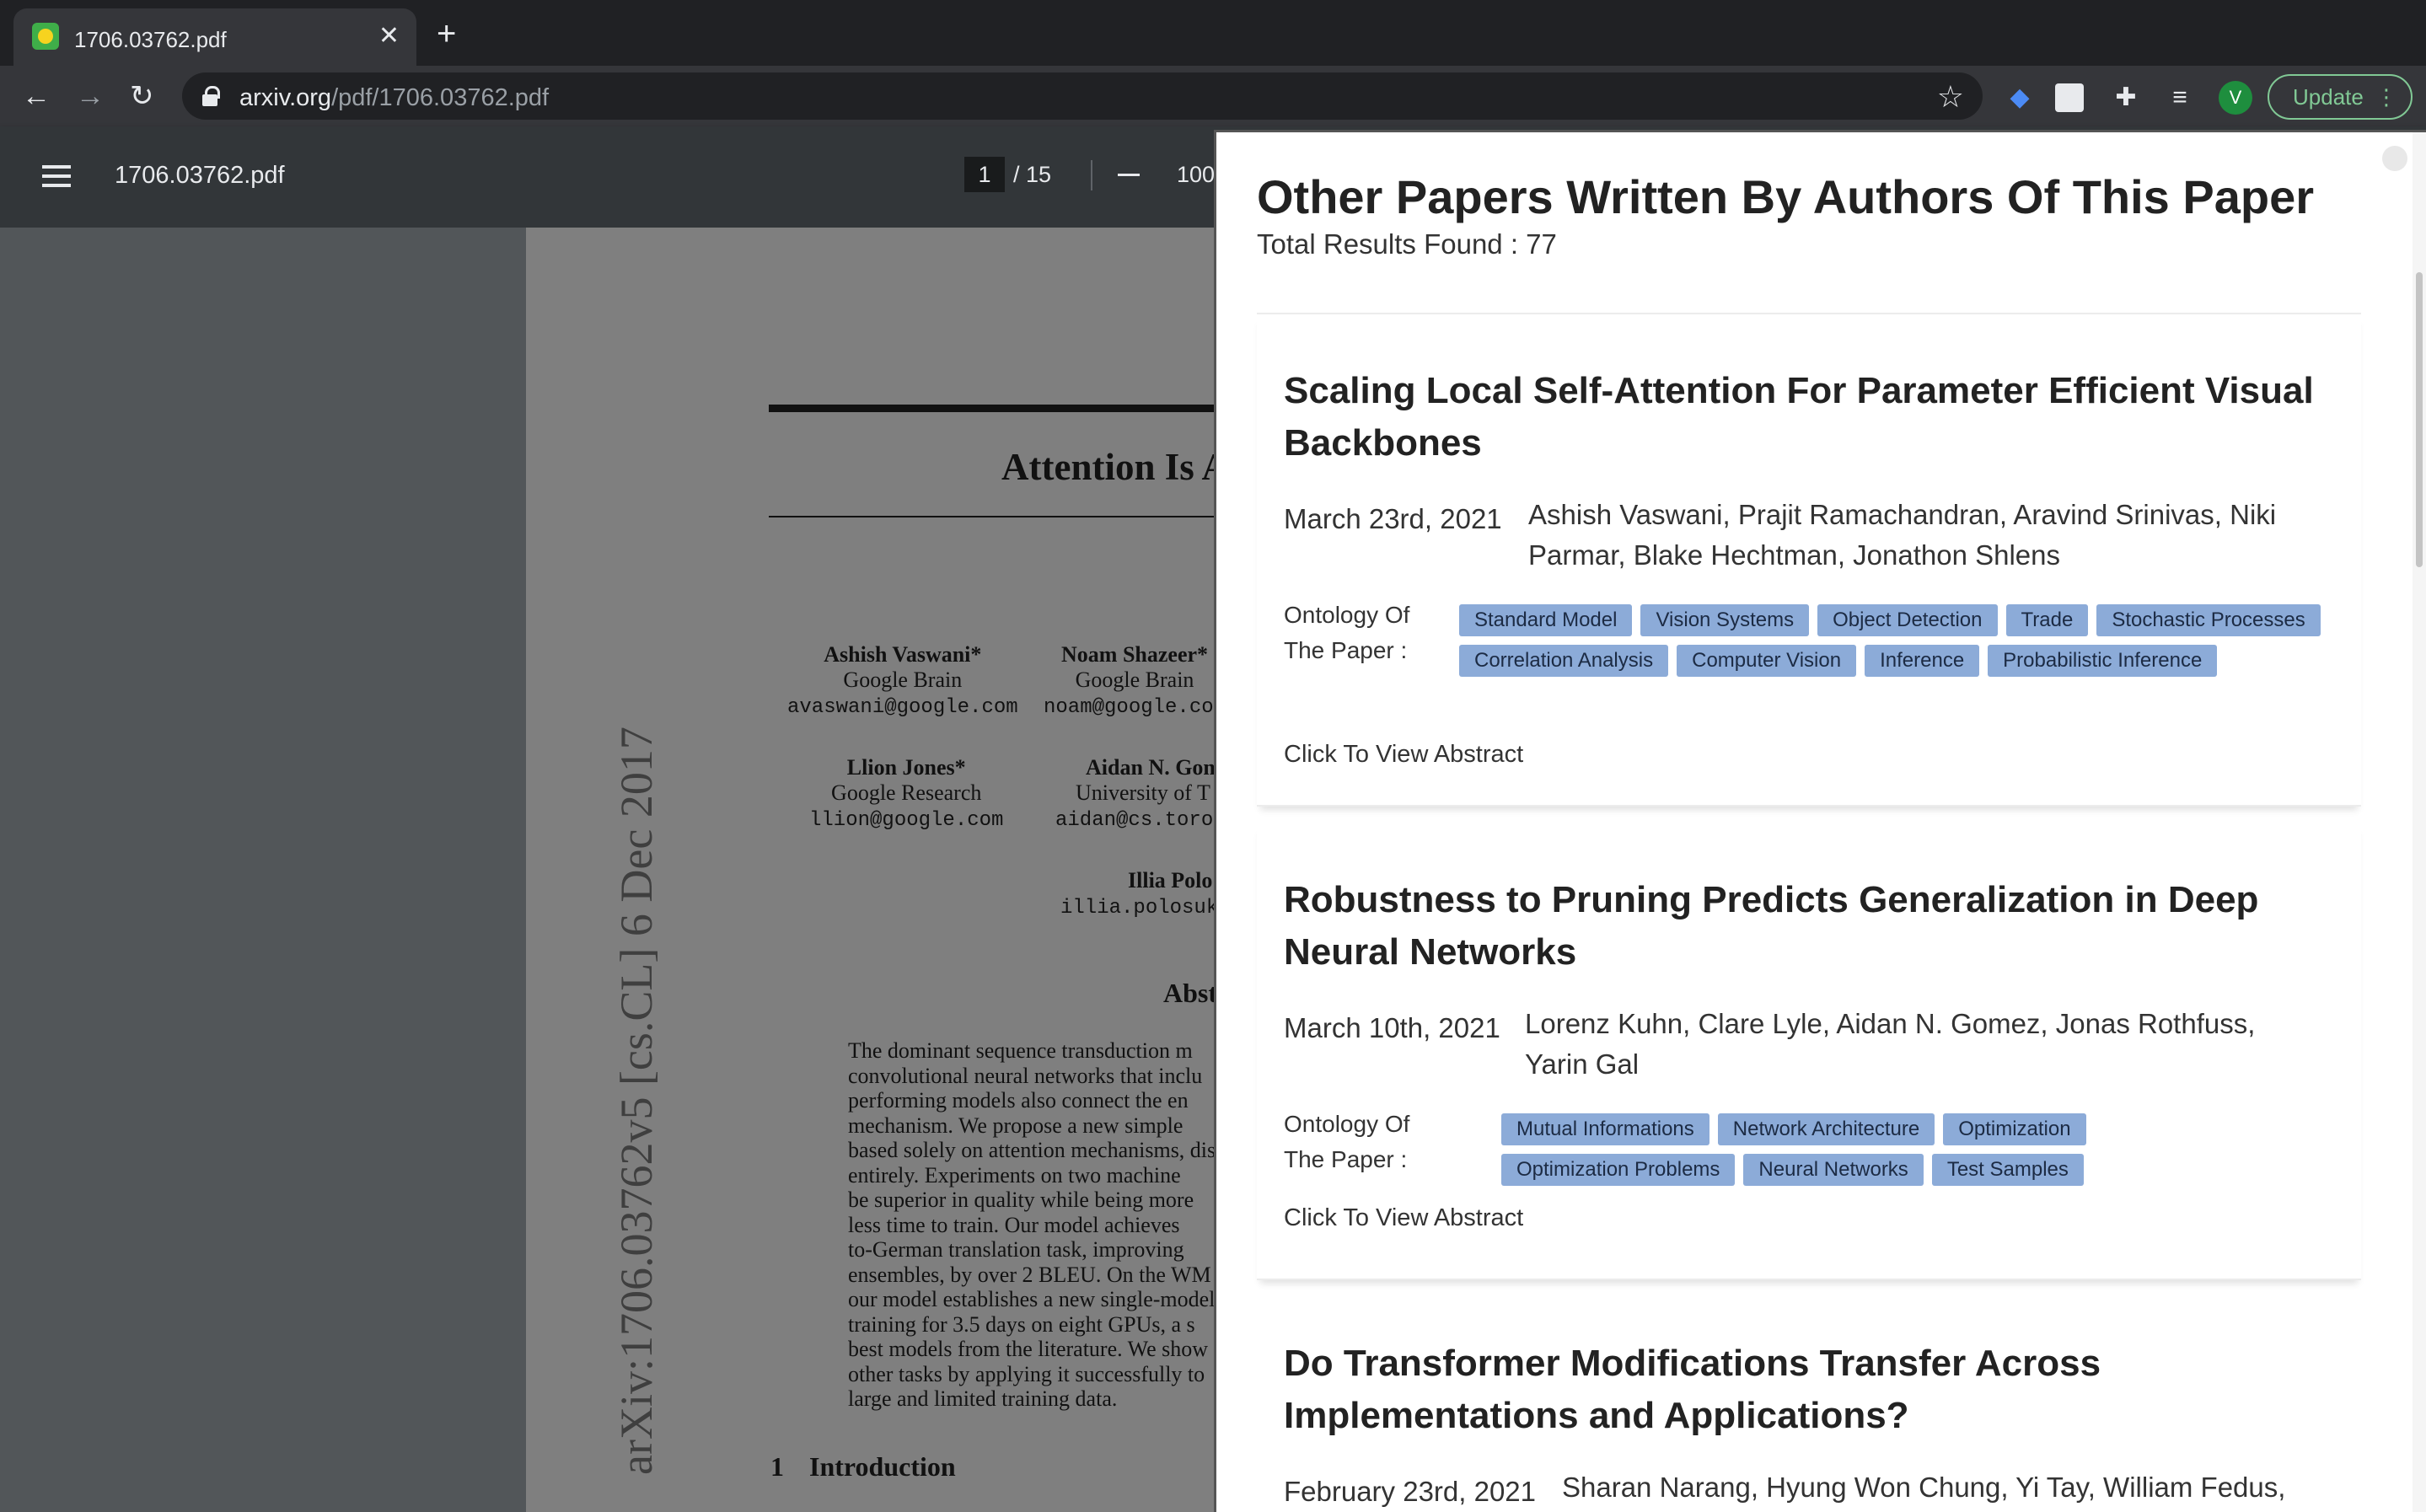 The image size is (2426, 1512). Describe the element at coordinates (903, 707) in the screenshot. I see `author-email: avaswani@google.com` at that location.